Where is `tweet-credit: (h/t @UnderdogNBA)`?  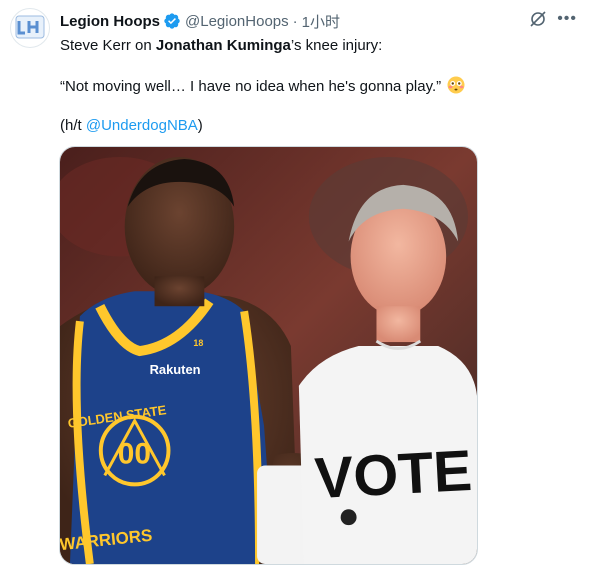 tweet-credit: (h/t @UnderdogNBA) is located at coordinates (310, 126).